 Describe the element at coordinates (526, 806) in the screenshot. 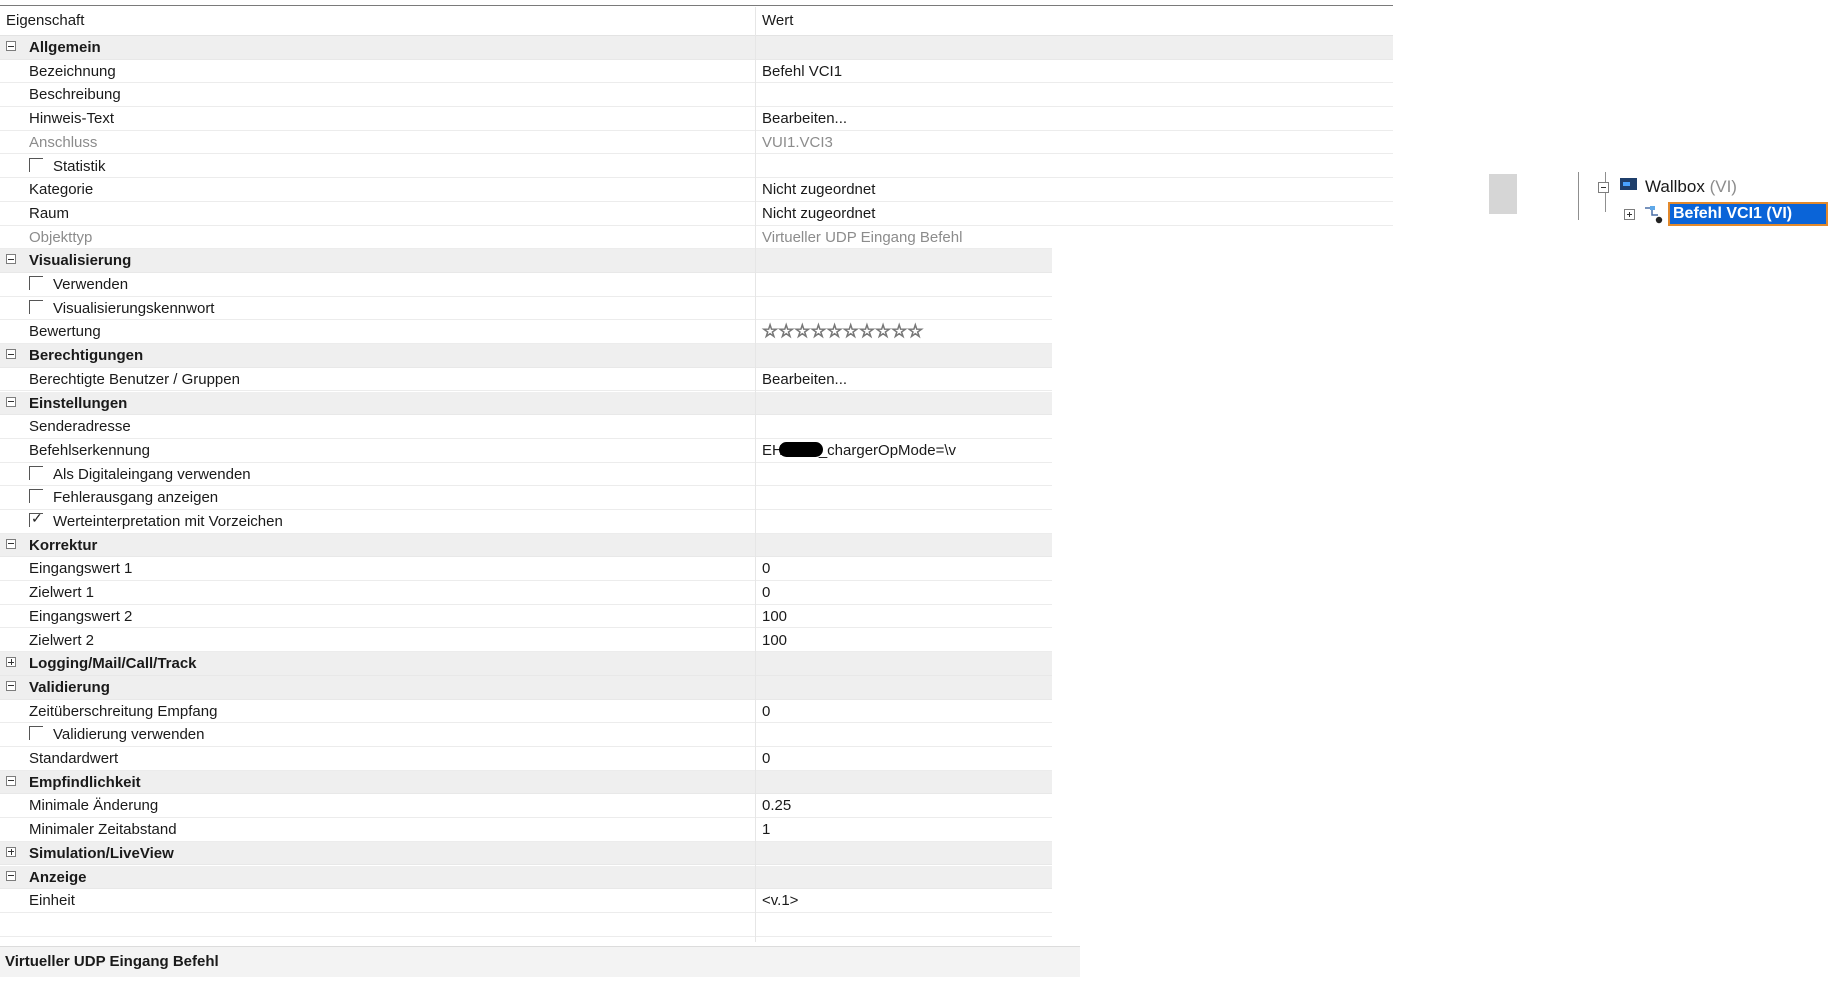

I see `property-row: Minimale Änderung 0.25` at that location.